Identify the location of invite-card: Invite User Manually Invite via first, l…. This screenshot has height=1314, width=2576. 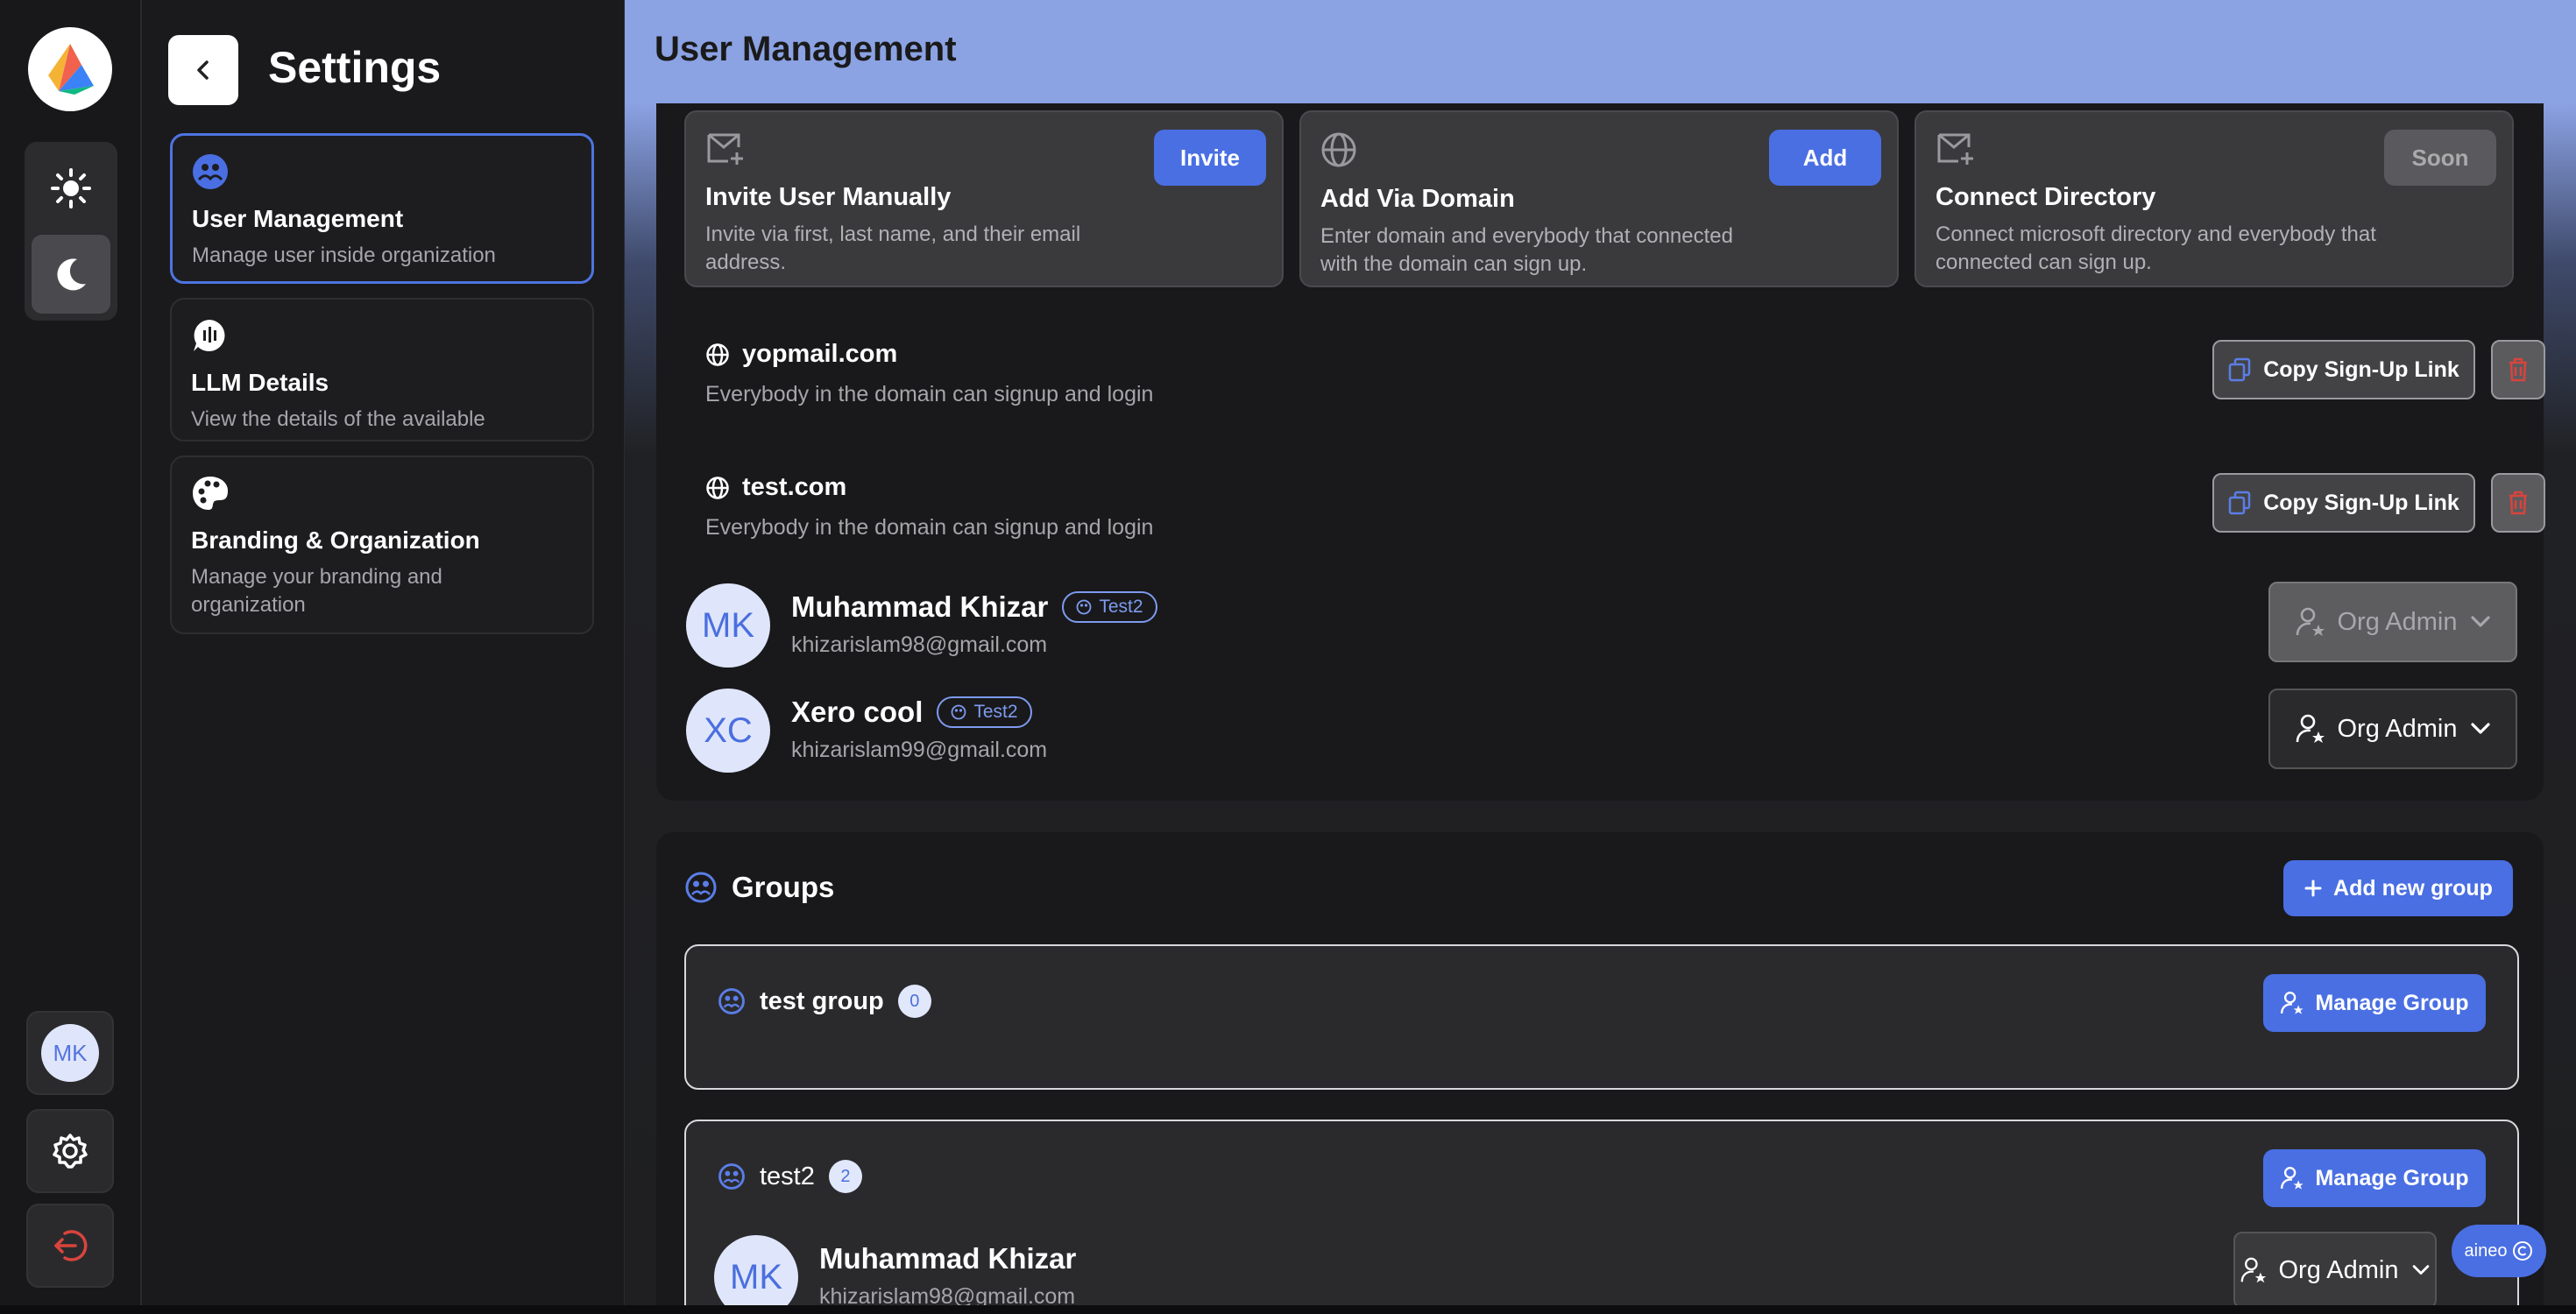
(984, 199).